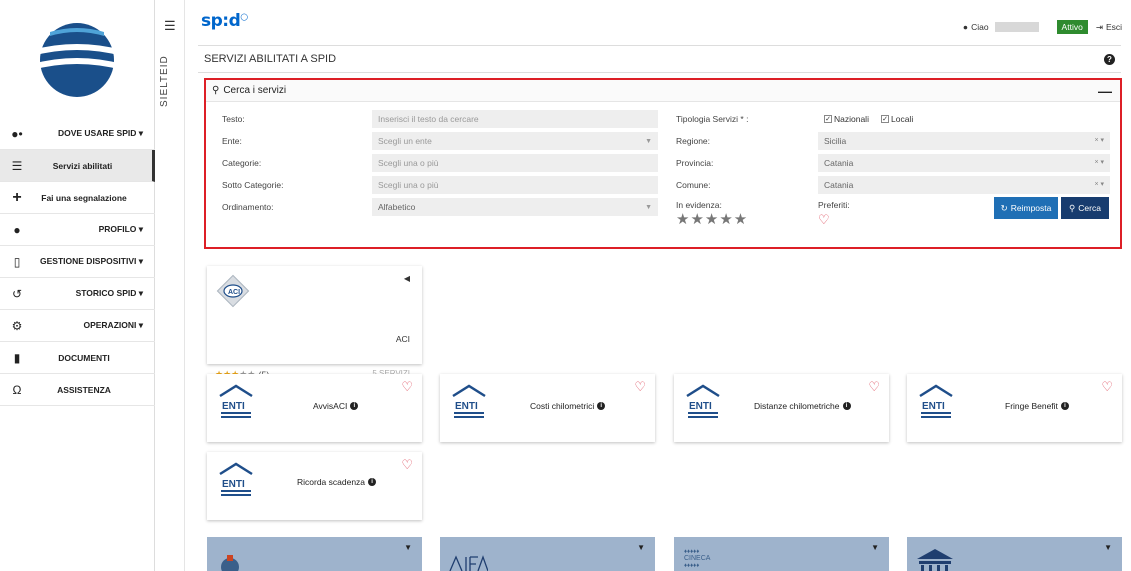 Image resolution: width=1131 pixels, height=571 pixels. Describe the element at coordinates (77, 134) in the screenshot. I see `sidebar-item-dove-usare-spid: ●• DOVE USARE SPID ▾` at that location.